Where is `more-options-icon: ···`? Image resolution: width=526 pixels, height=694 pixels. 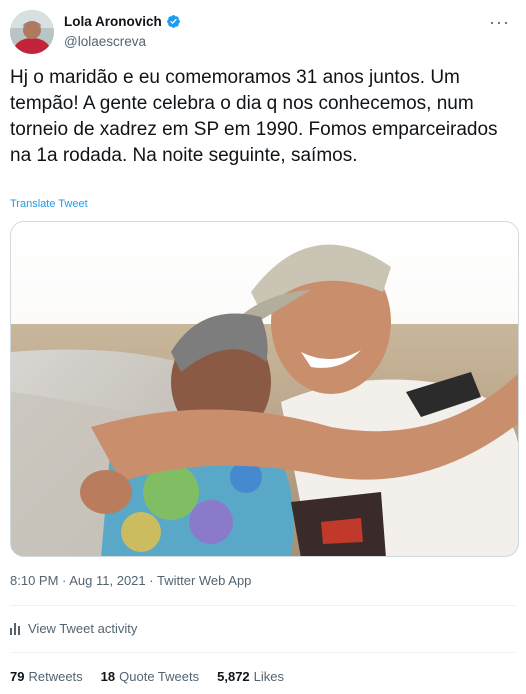
more-options-icon: ··· is located at coordinates (499, 22).